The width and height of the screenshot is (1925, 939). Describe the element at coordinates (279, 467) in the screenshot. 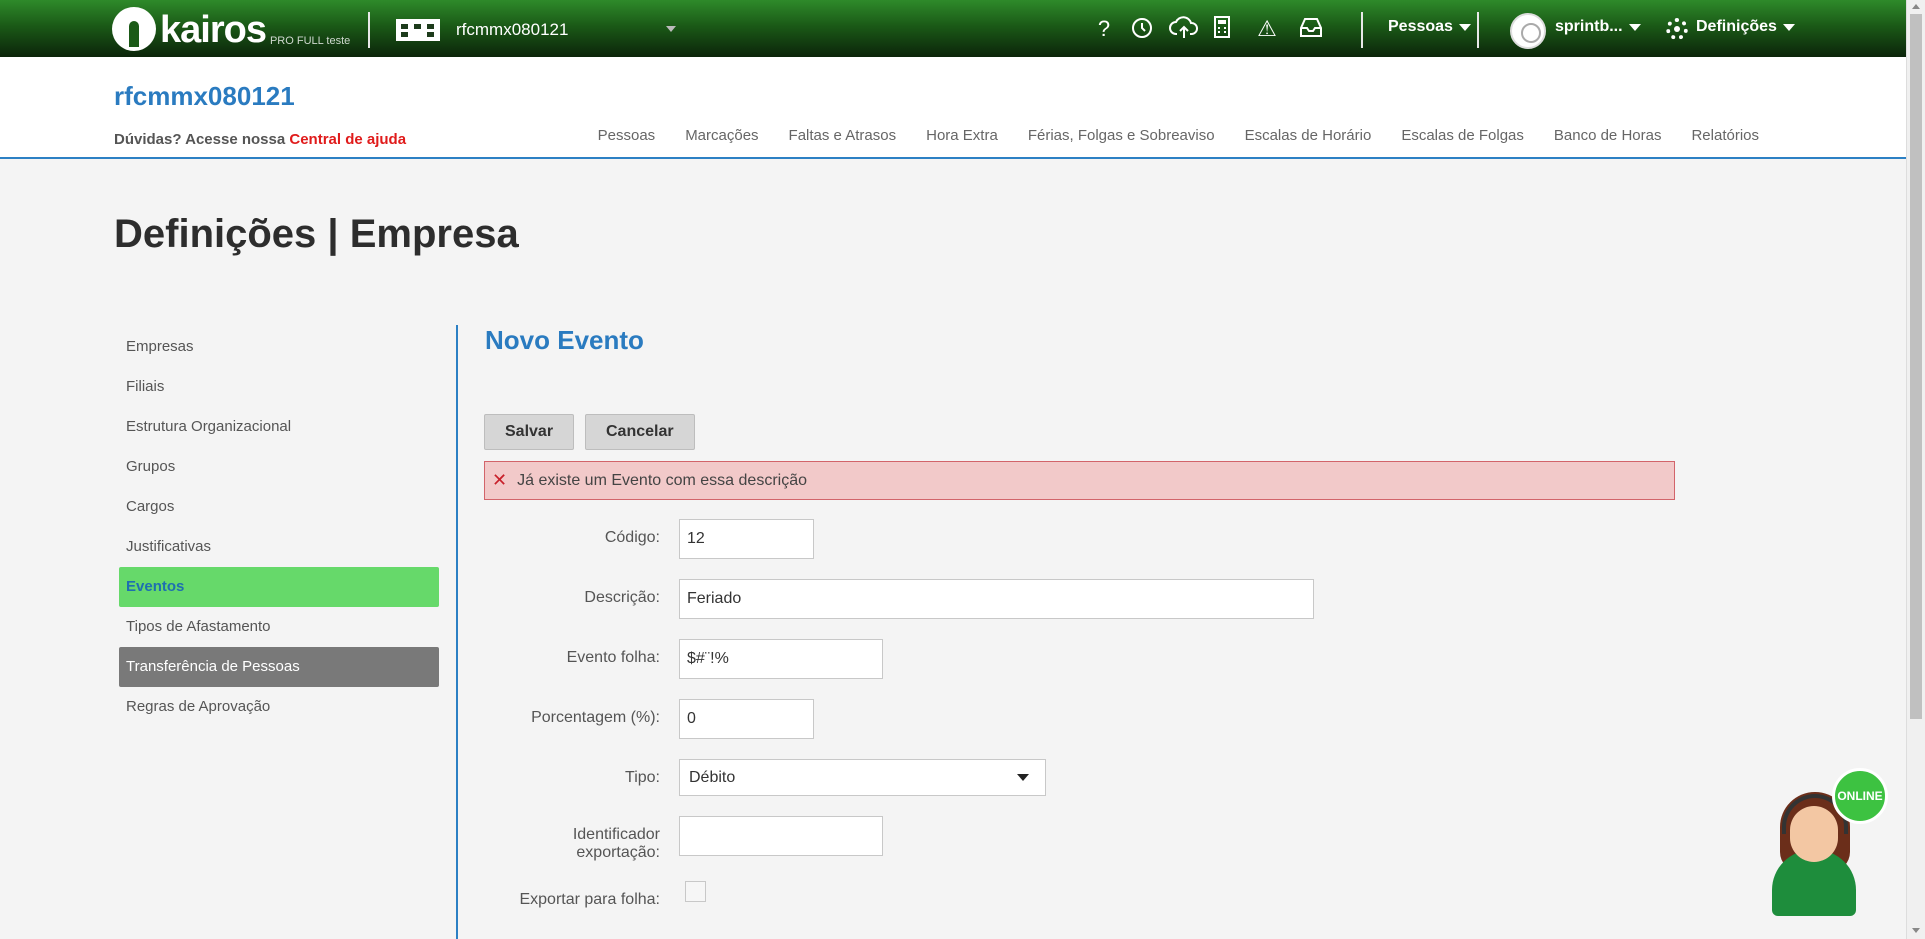

I see `sidebar-item-grupos: Grupos` at that location.